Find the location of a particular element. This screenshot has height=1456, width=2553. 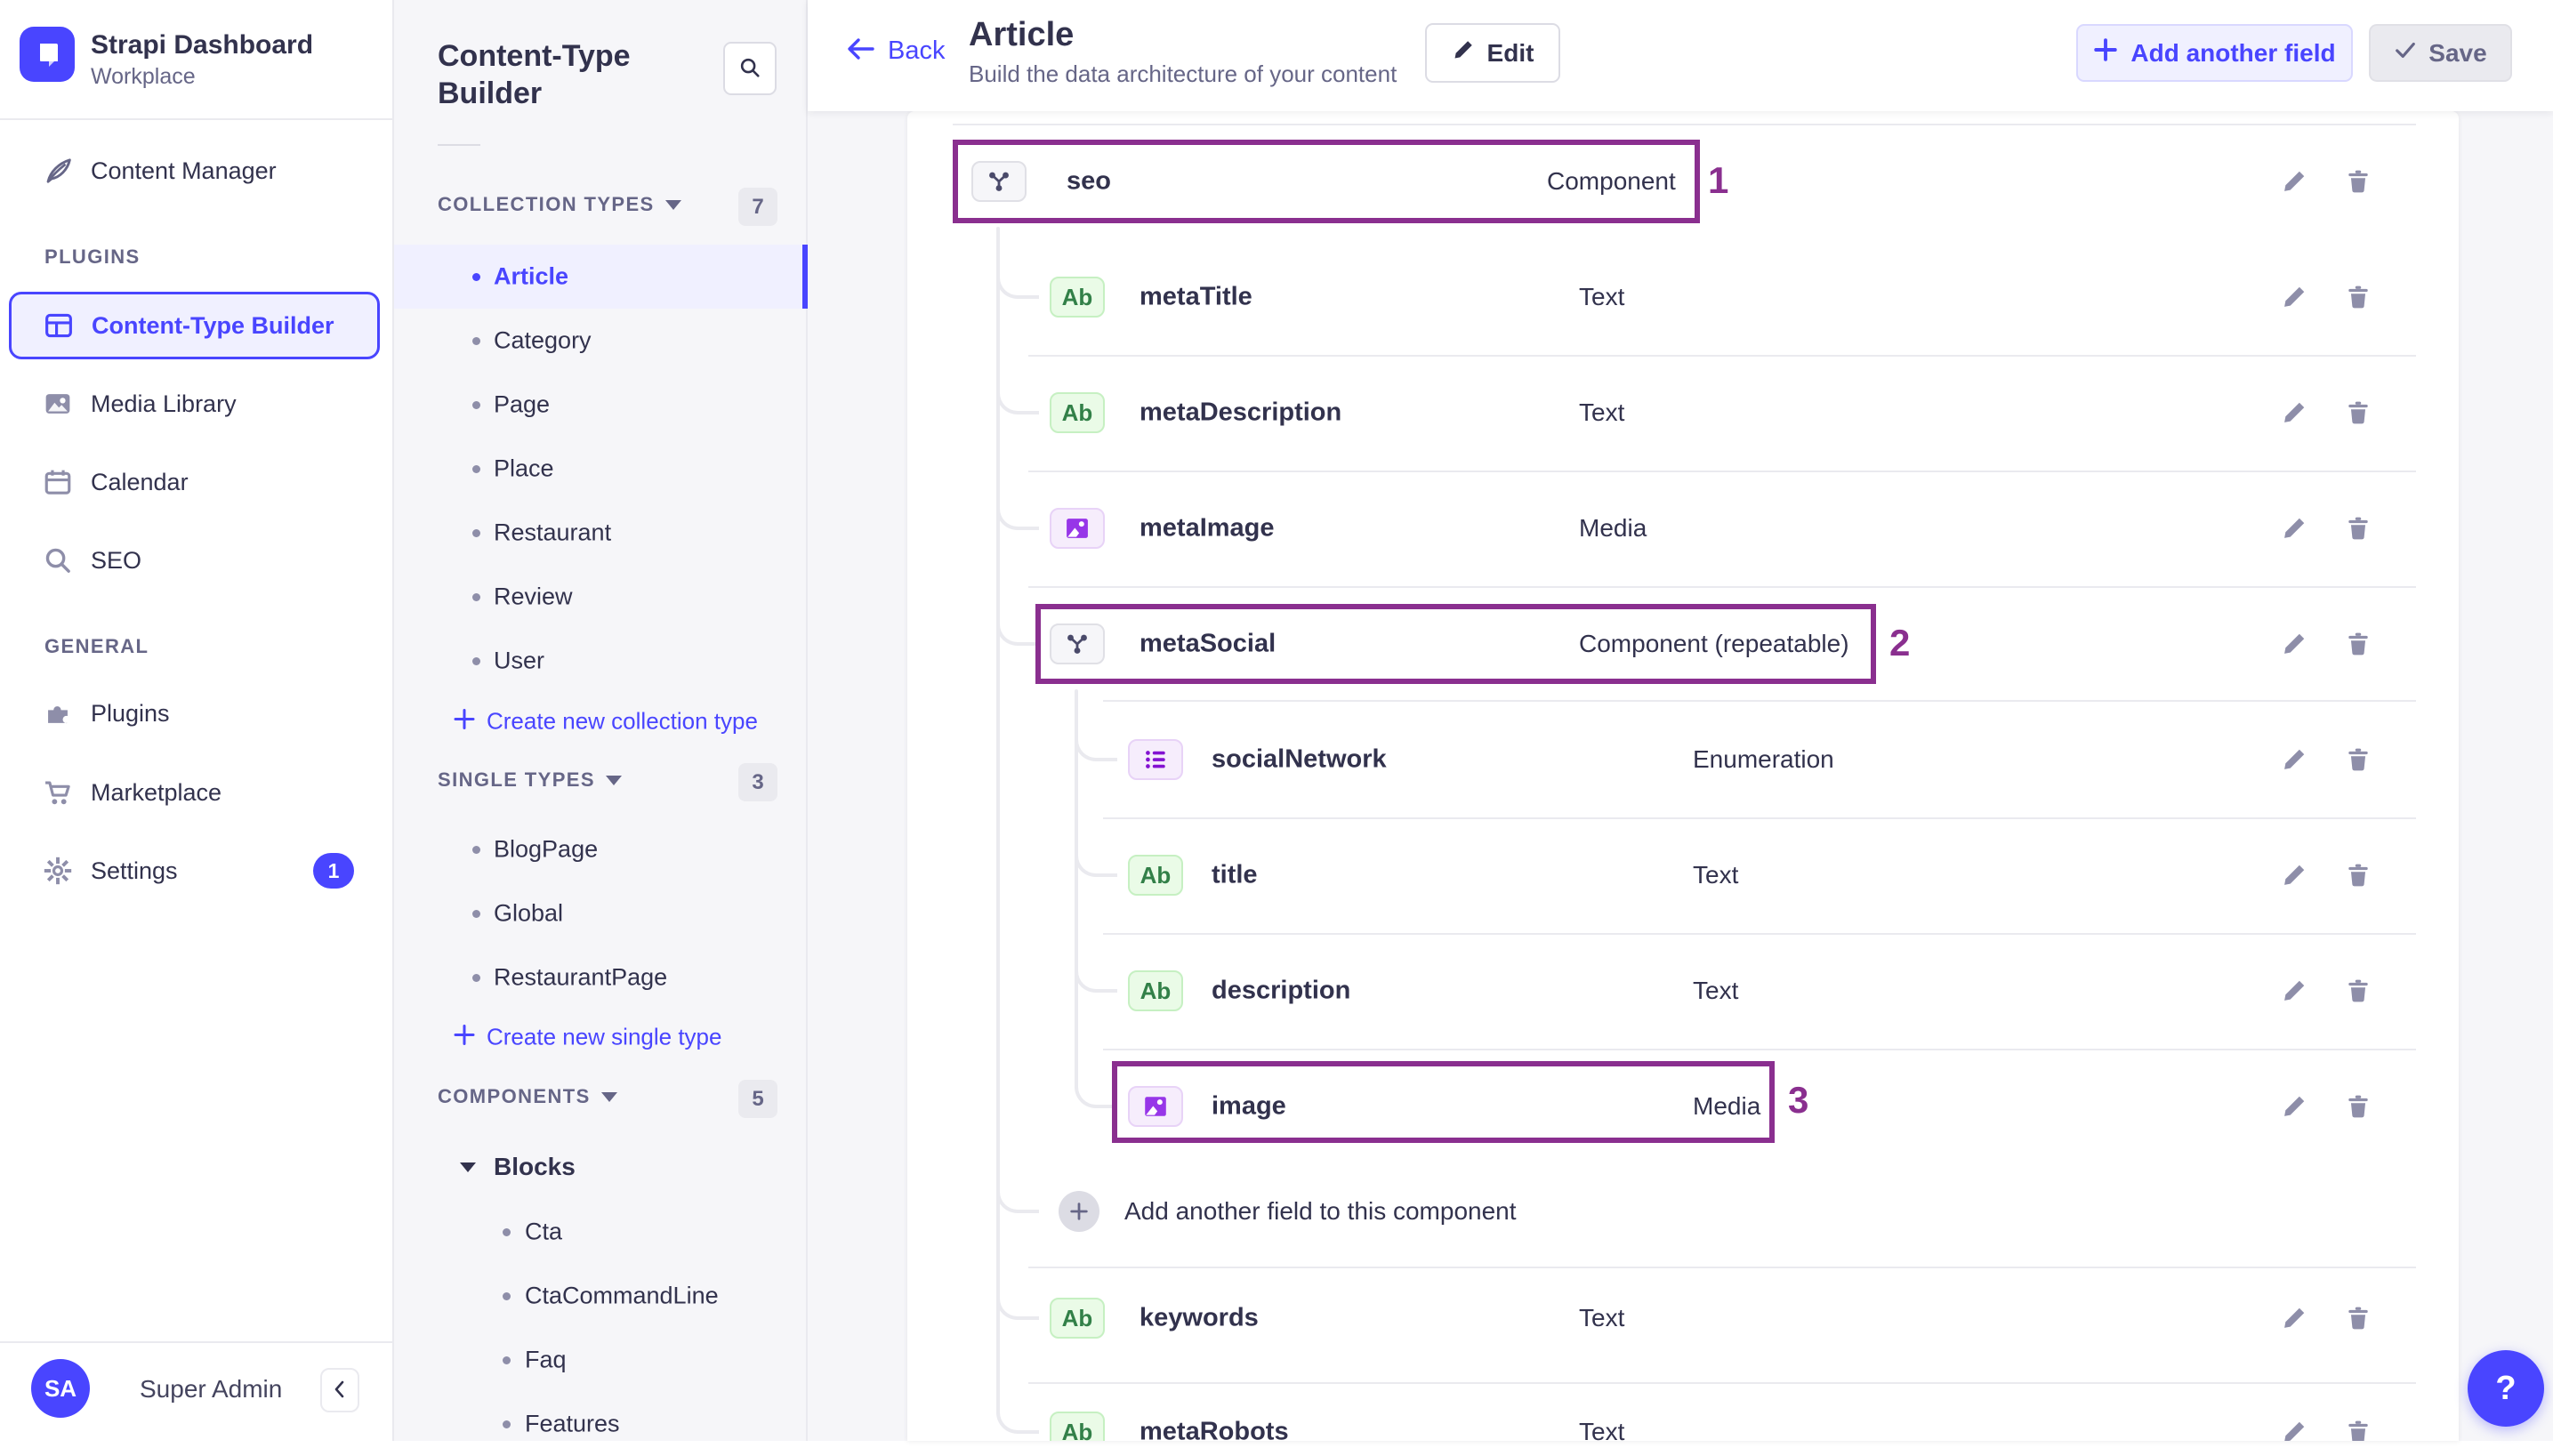

collection-type-restaurant: Restaurant is located at coordinates (601, 533).